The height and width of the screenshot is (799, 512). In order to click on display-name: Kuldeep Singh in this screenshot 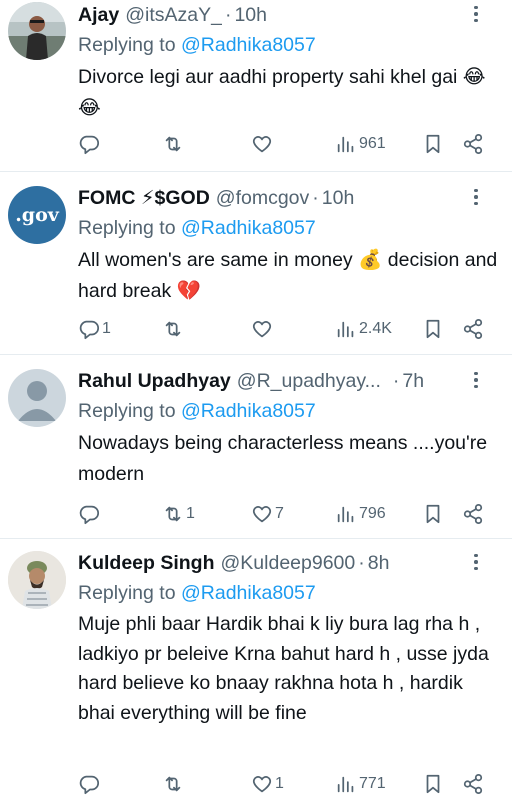, I will do `click(146, 563)`.